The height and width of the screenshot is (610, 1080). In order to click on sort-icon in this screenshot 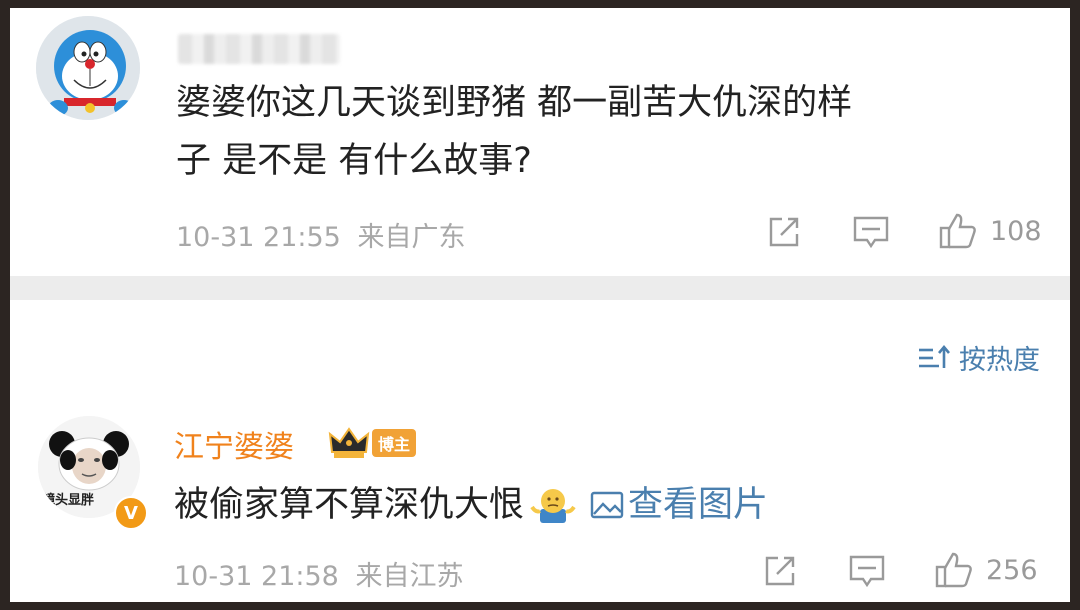, I will do `click(934, 356)`.